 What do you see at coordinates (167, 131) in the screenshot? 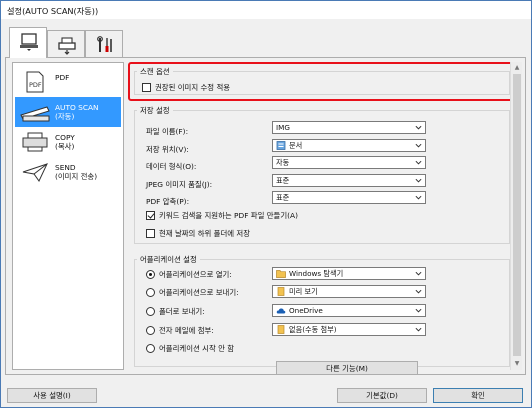
I see `file-name-label: 파일 이름(F):` at bounding box center [167, 131].